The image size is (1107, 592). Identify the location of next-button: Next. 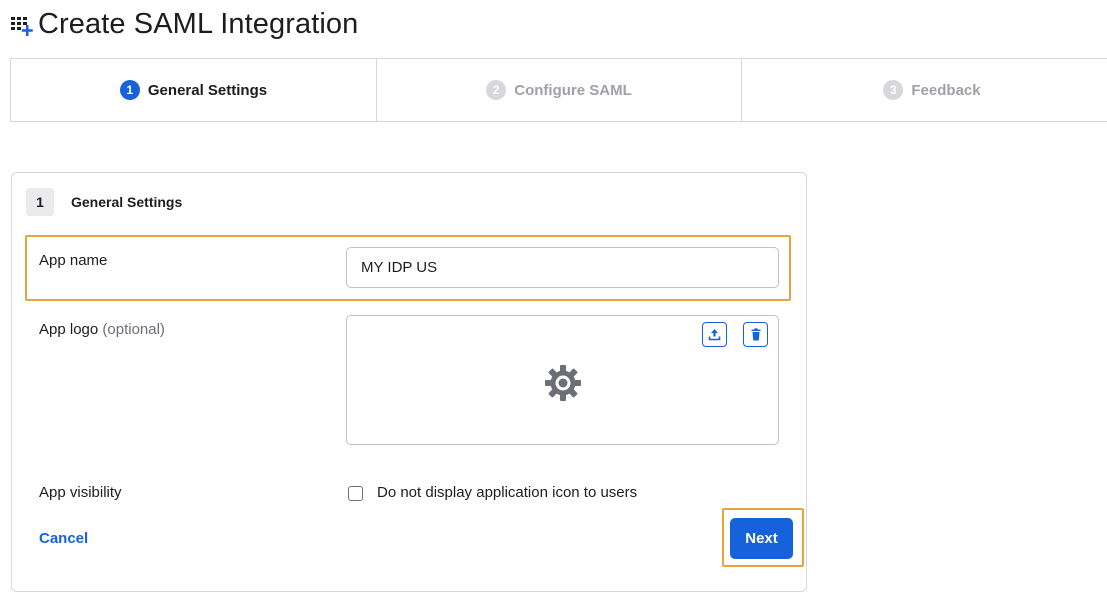
(761, 538).